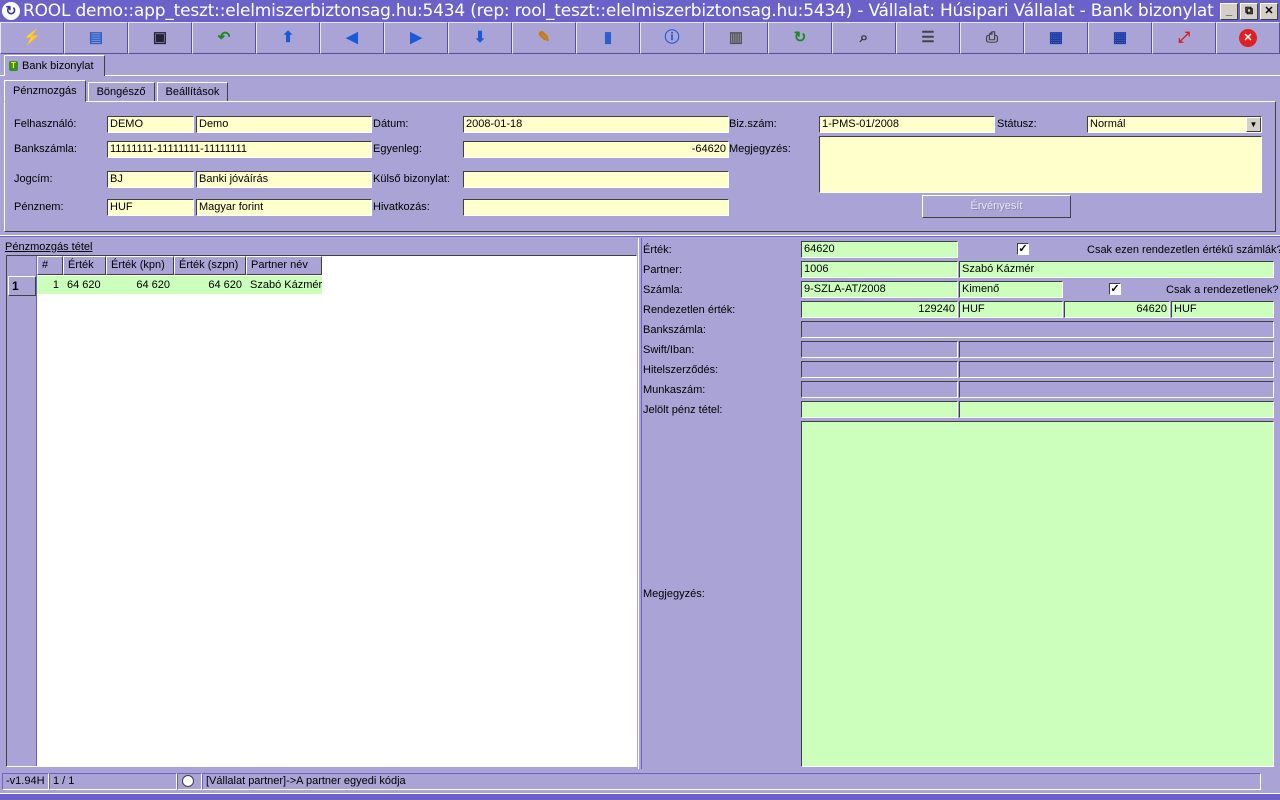 The image size is (1280, 800). Describe the element at coordinates (284, 124) in the screenshot. I see `felhasznalo-name-field: Demo` at that location.